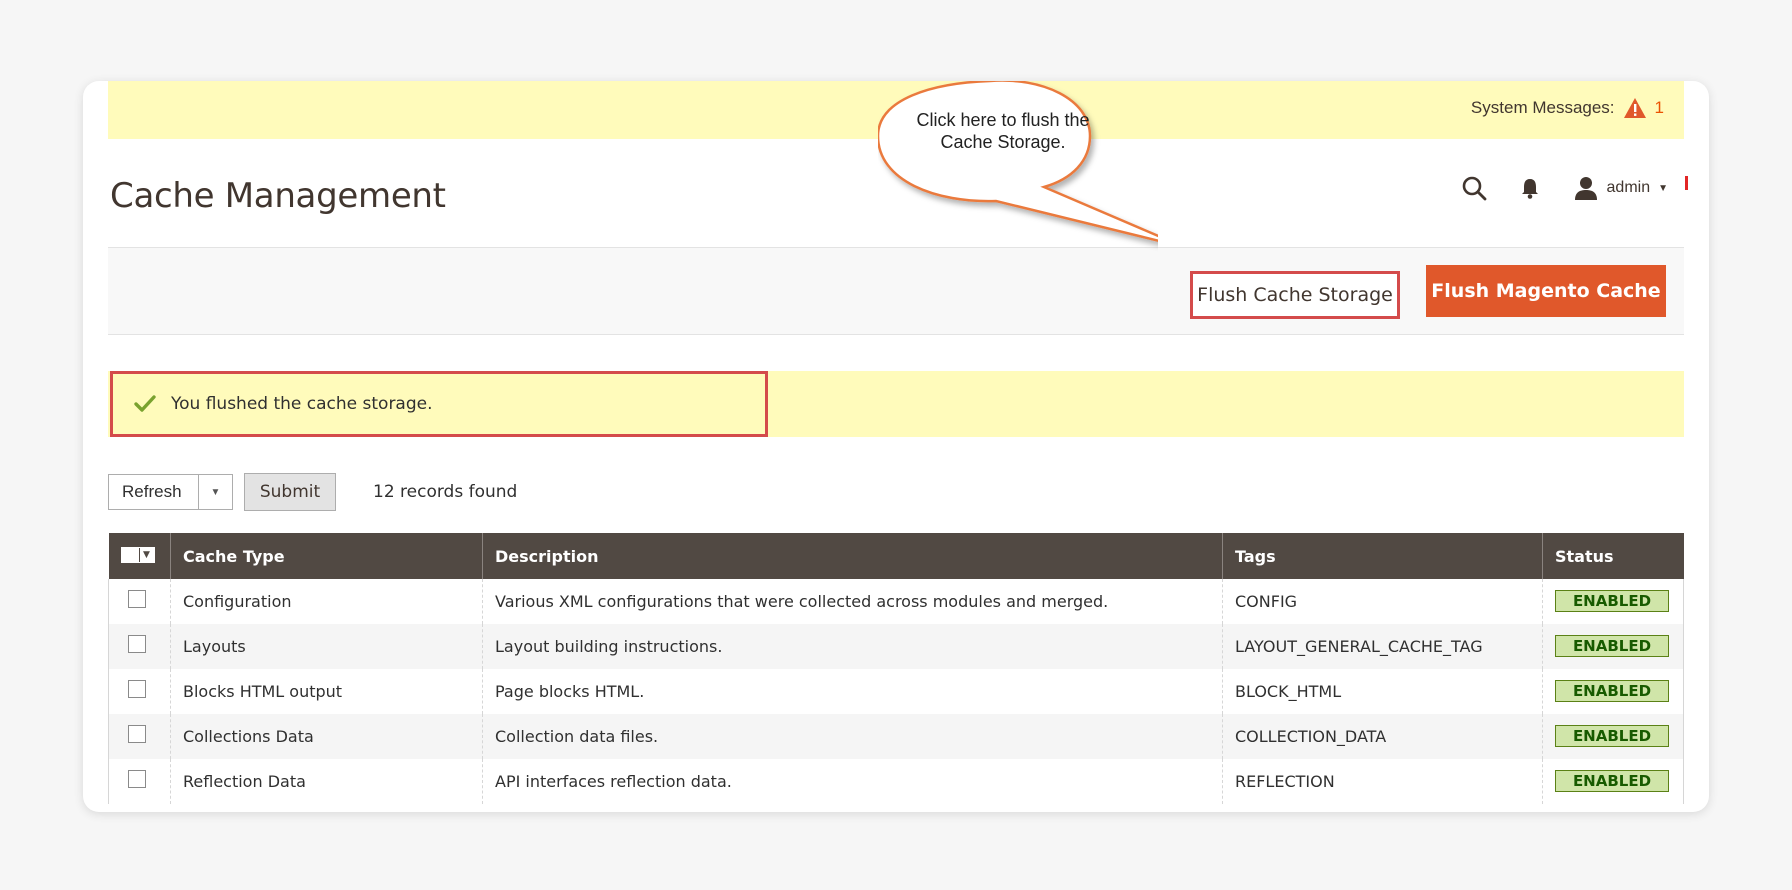 The image size is (1792, 890). Describe the element at coordinates (1564, 188) in the screenshot. I see `header-actions: admin ▼` at that location.